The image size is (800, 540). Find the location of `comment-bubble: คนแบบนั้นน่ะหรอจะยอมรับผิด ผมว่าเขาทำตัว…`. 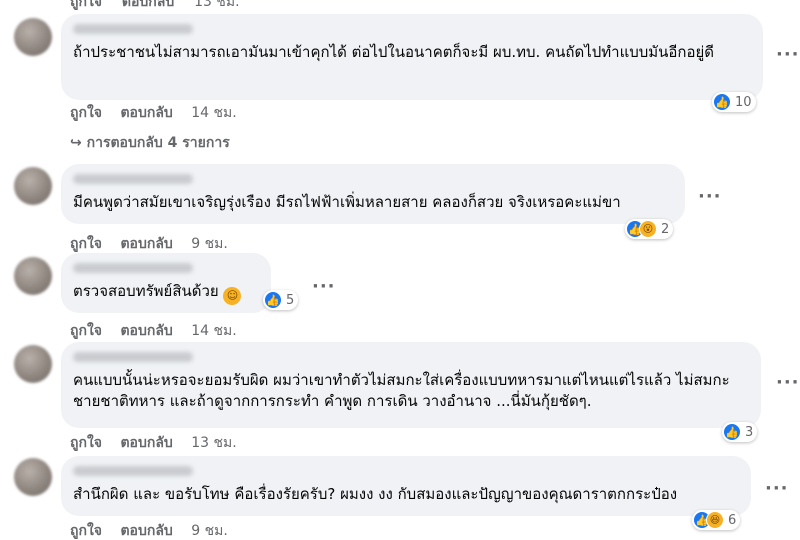

comment-bubble: คนแบบนั้นน่ะหรอจะยอมรับผิด ผมว่าเขาทำตัว… is located at coordinates (411, 385).